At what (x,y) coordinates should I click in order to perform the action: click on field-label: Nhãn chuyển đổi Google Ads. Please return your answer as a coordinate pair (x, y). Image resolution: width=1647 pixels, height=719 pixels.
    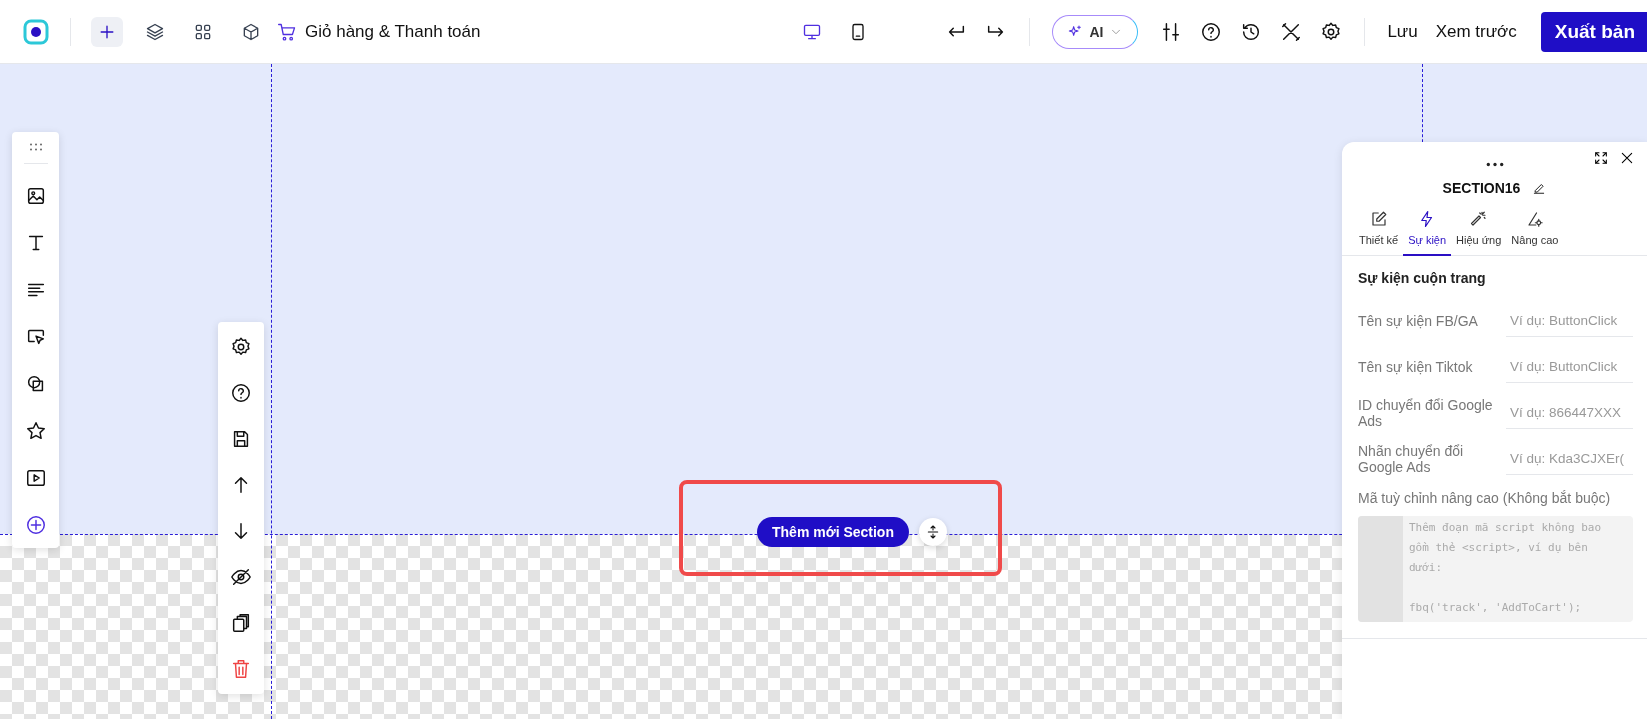
    Looking at the image, I should click on (1411, 459).